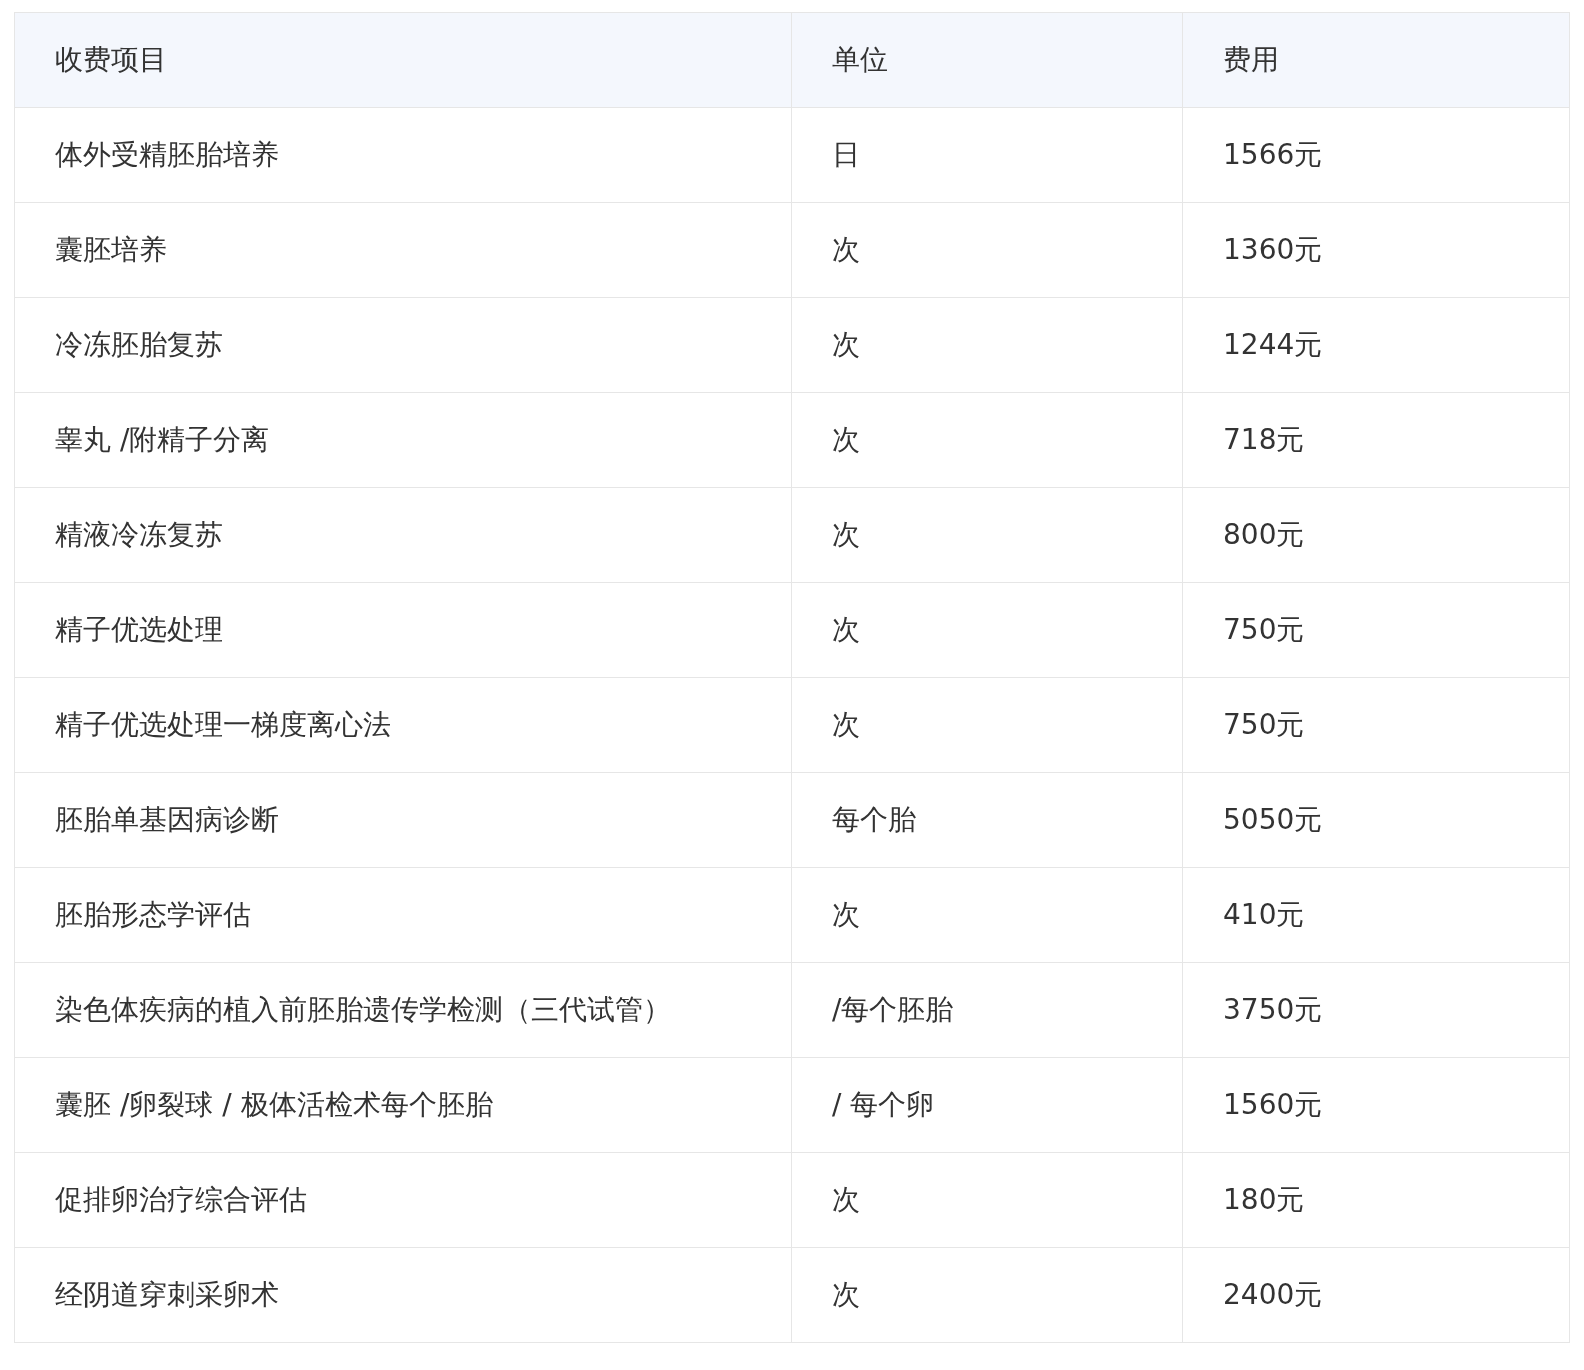 This screenshot has height=1370, width=1584. I want to click on column-header: 费用, so click(1376, 60).